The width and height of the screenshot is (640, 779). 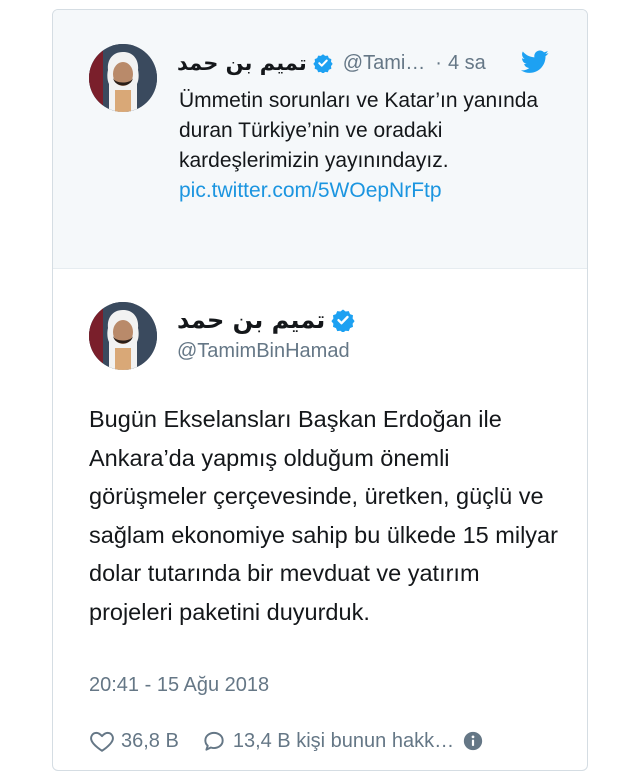 What do you see at coordinates (214, 741) in the screenshot?
I see `speech-bubble-icon` at bounding box center [214, 741].